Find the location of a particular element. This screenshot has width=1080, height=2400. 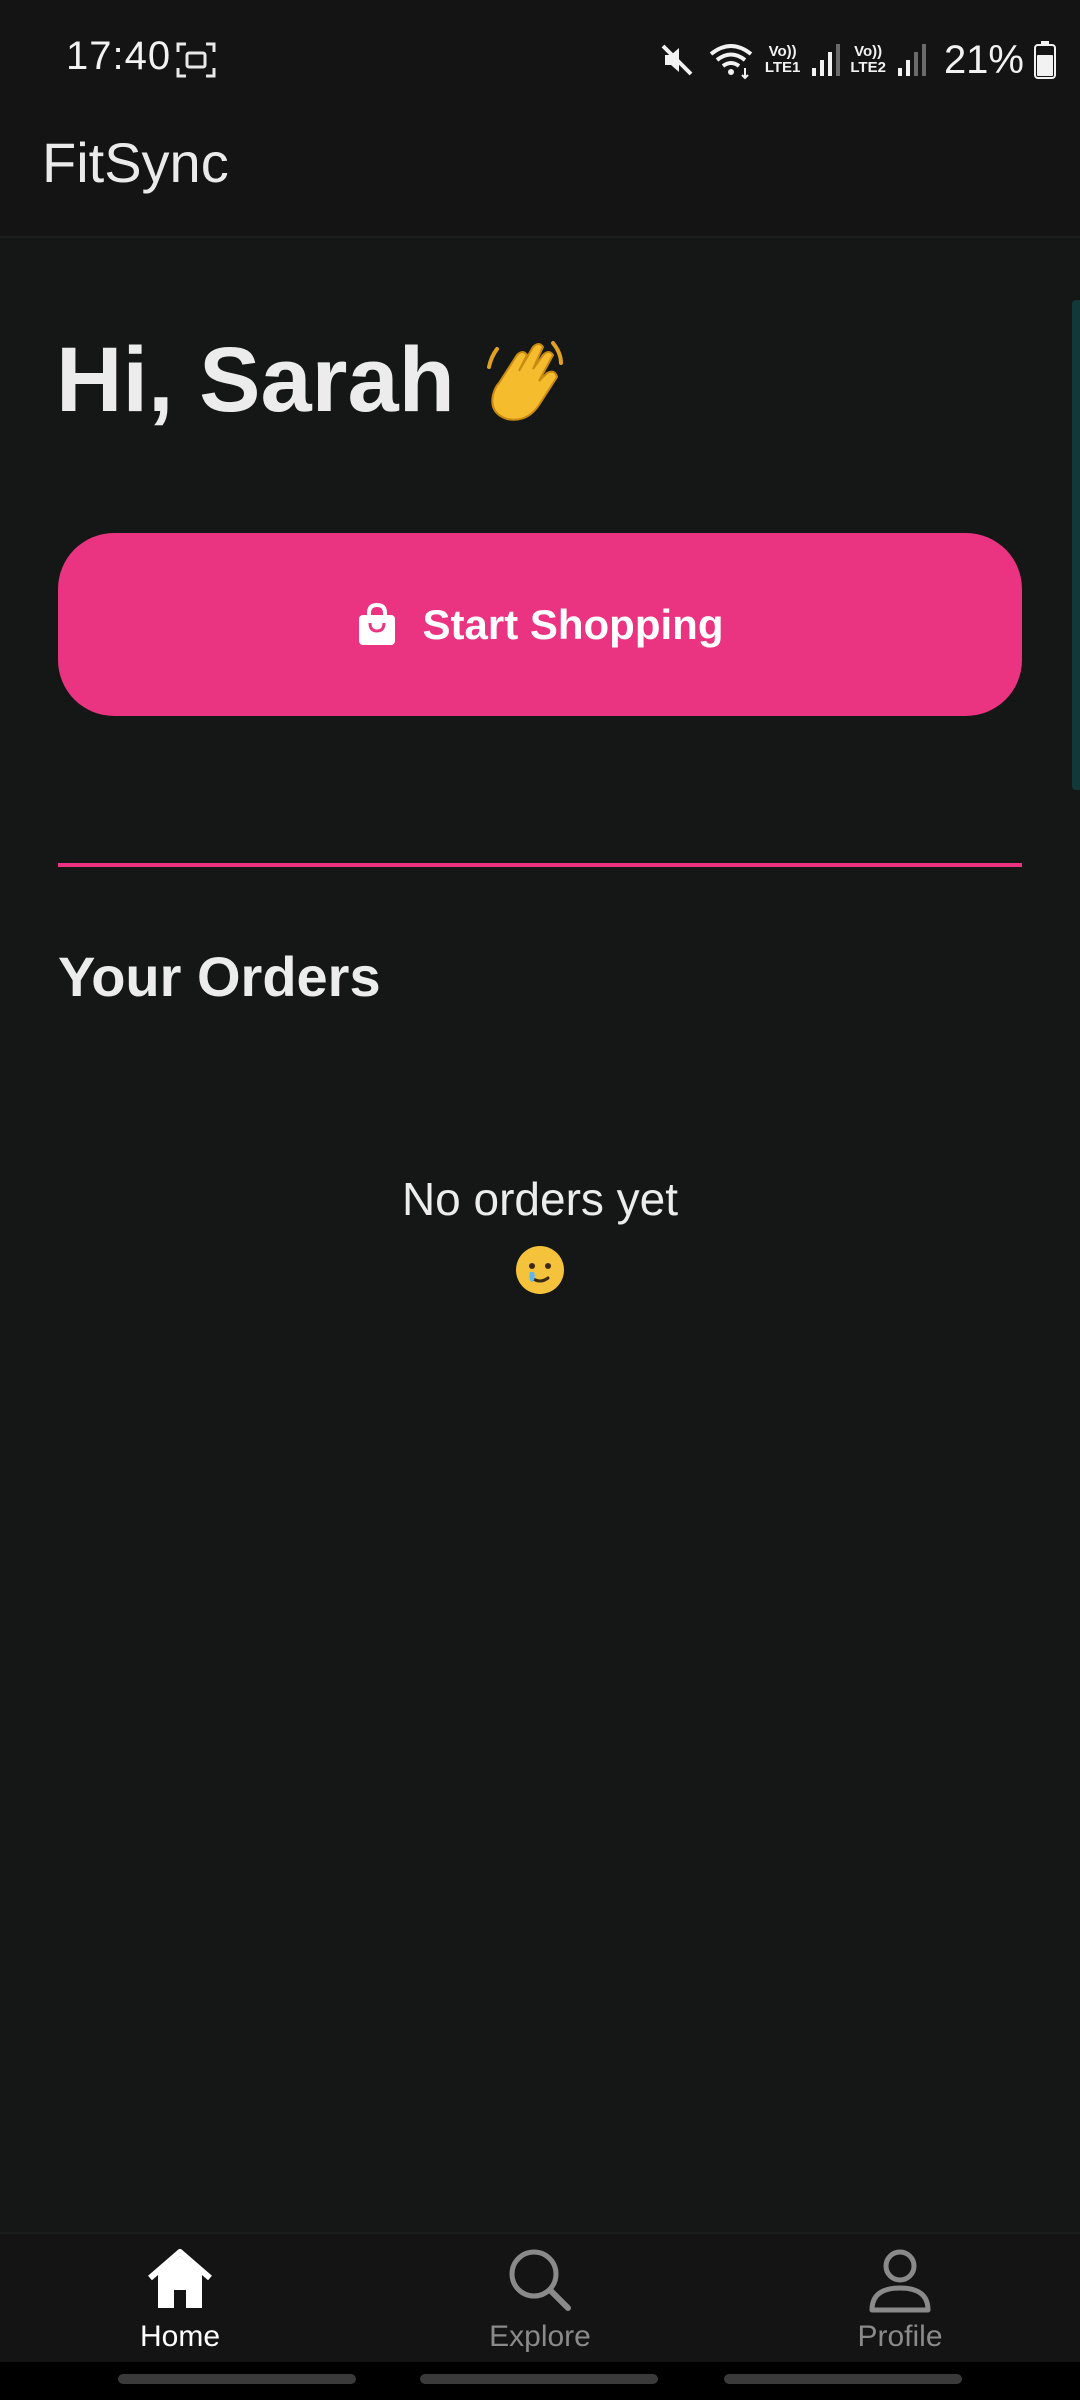

start-shopping-label: Start Shopping is located at coordinates (573, 624).